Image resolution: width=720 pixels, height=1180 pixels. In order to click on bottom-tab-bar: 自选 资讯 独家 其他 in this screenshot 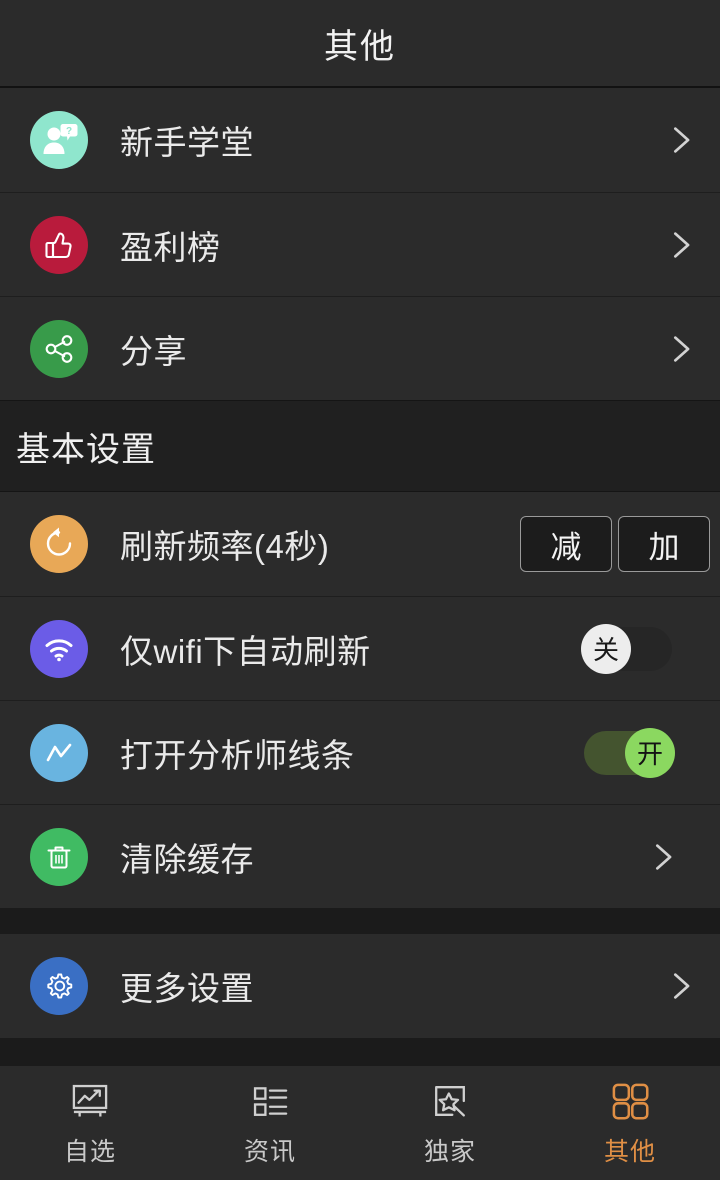, I will do `click(360, 1123)`.